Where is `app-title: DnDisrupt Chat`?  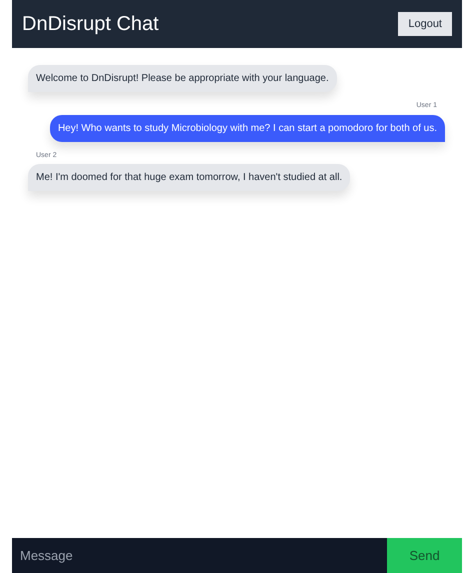
app-title: DnDisrupt Chat is located at coordinates (90, 24).